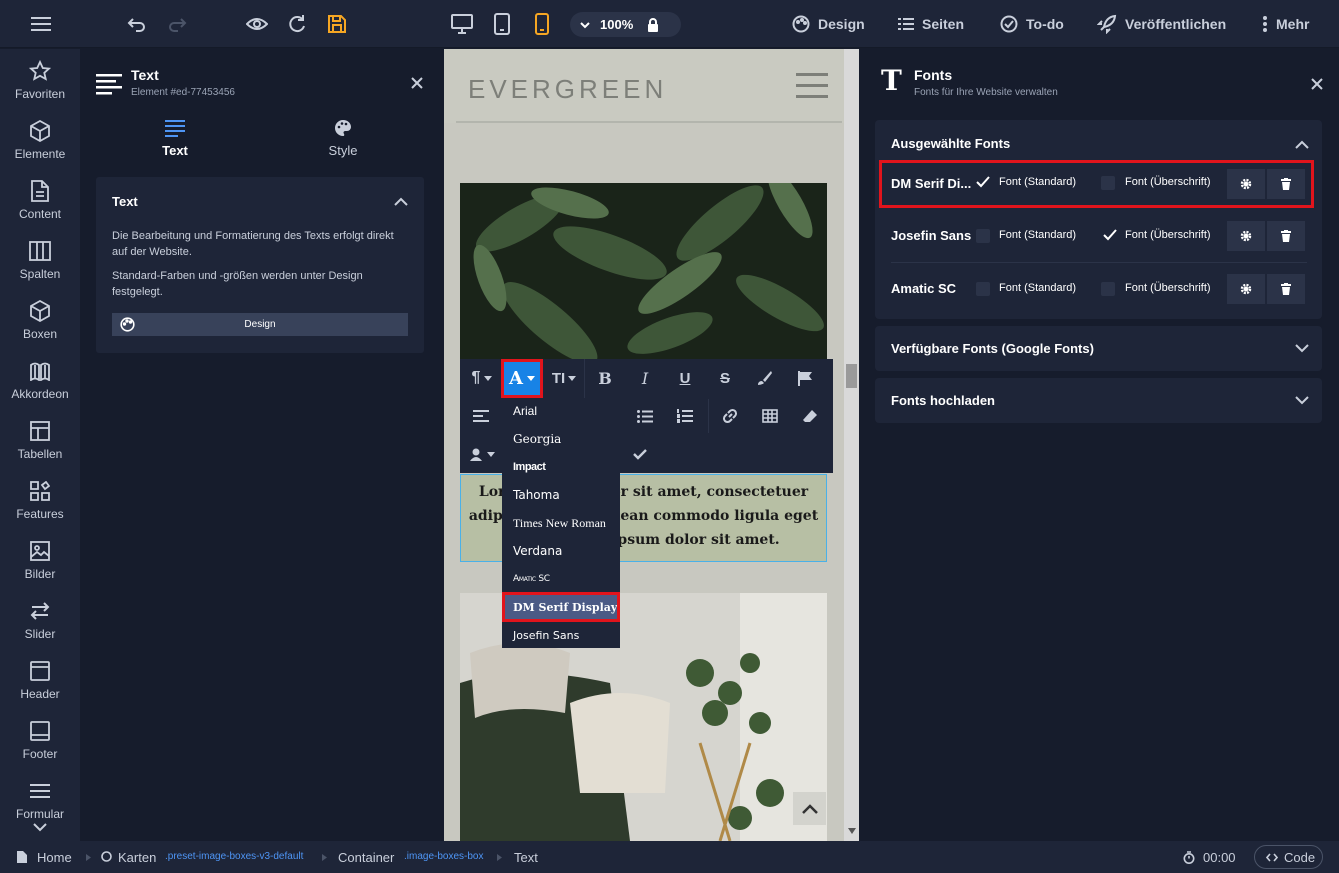 The height and width of the screenshot is (873, 1339). I want to click on font-option-impact: Impact, so click(561, 467).